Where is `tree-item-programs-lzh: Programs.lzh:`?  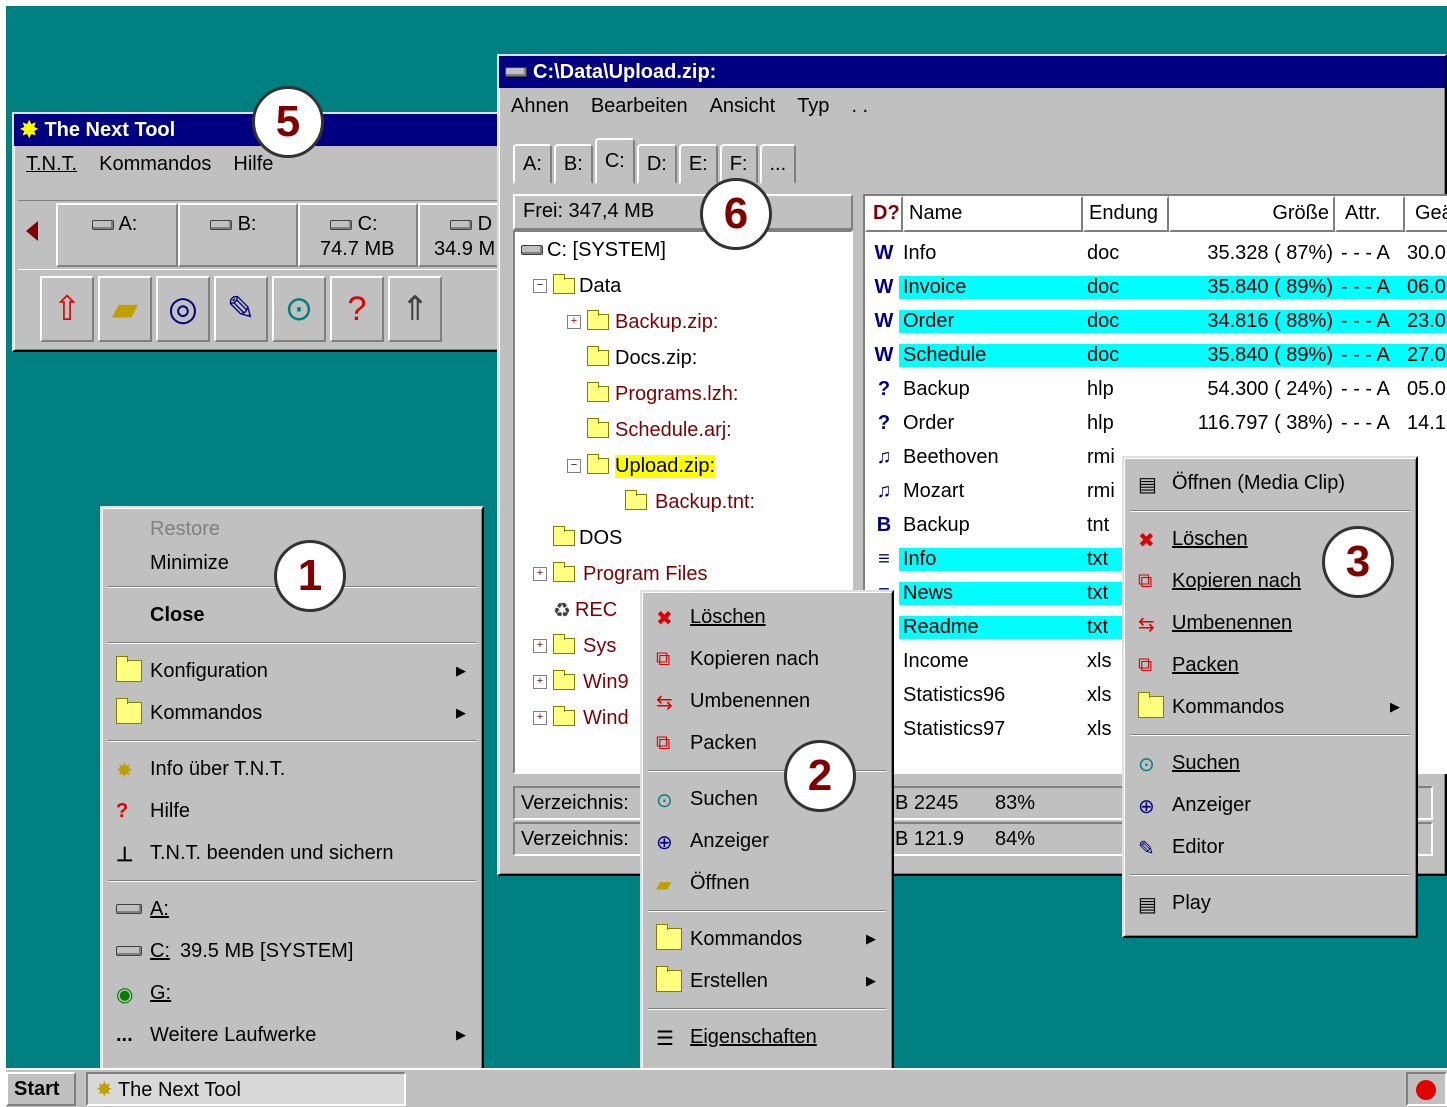 tree-item-programs-lzh: Programs.lzh: is located at coordinates (662, 394).